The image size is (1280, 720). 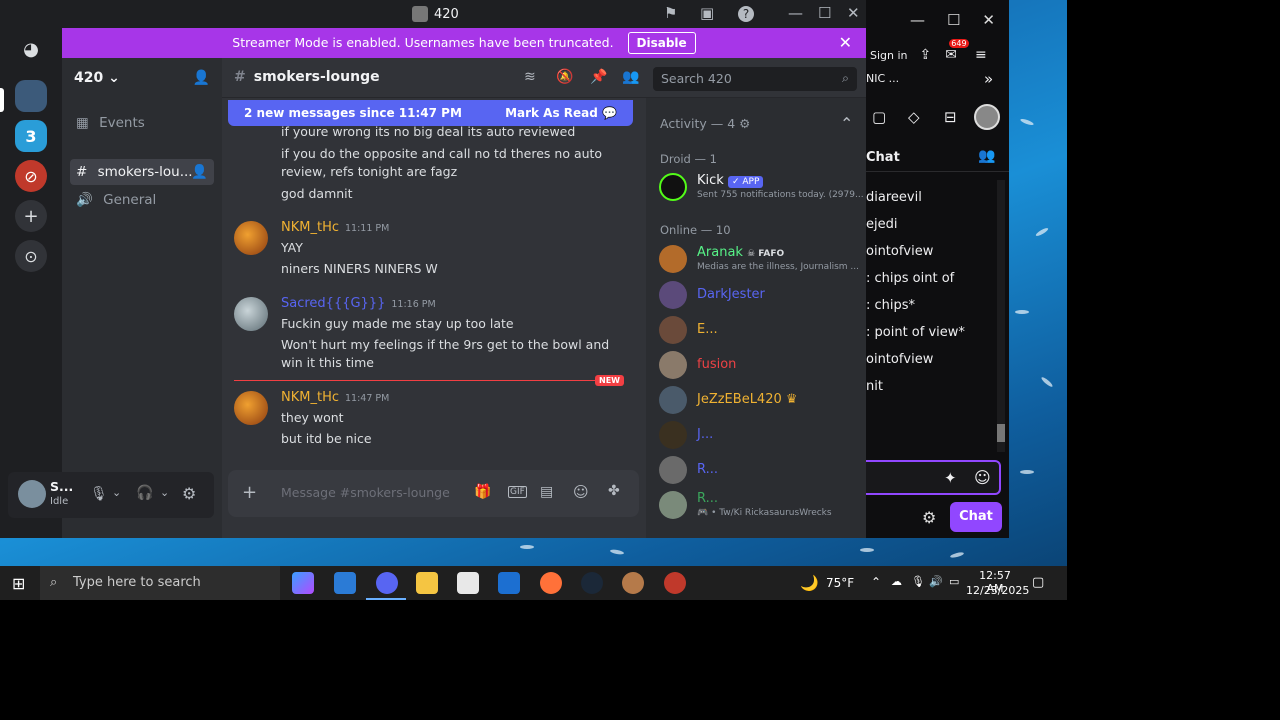 I want to click on message-input: Message #smokers-lounge, so click(x=365, y=492).